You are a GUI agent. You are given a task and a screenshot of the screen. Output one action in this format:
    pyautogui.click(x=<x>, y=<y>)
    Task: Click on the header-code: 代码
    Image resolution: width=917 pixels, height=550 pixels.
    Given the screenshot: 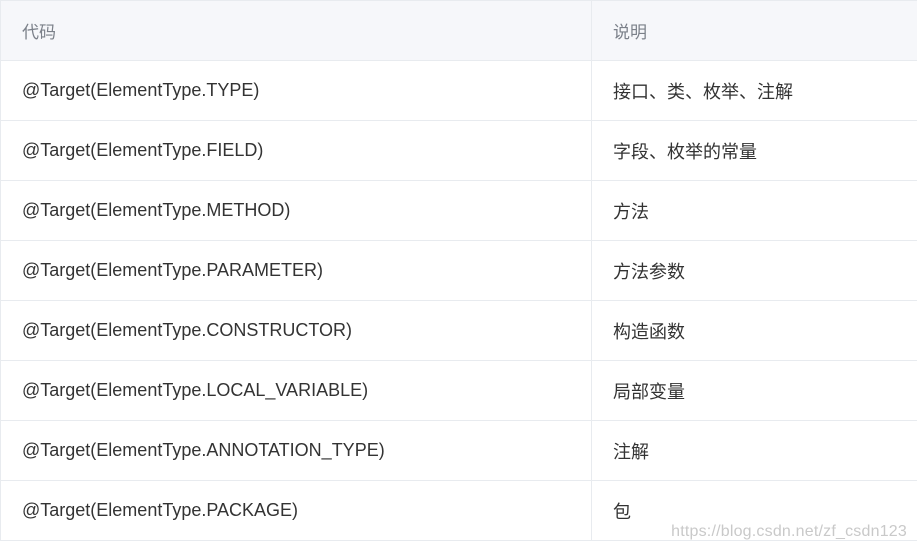 What is the action you would take?
    pyautogui.click(x=296, y=30)
    